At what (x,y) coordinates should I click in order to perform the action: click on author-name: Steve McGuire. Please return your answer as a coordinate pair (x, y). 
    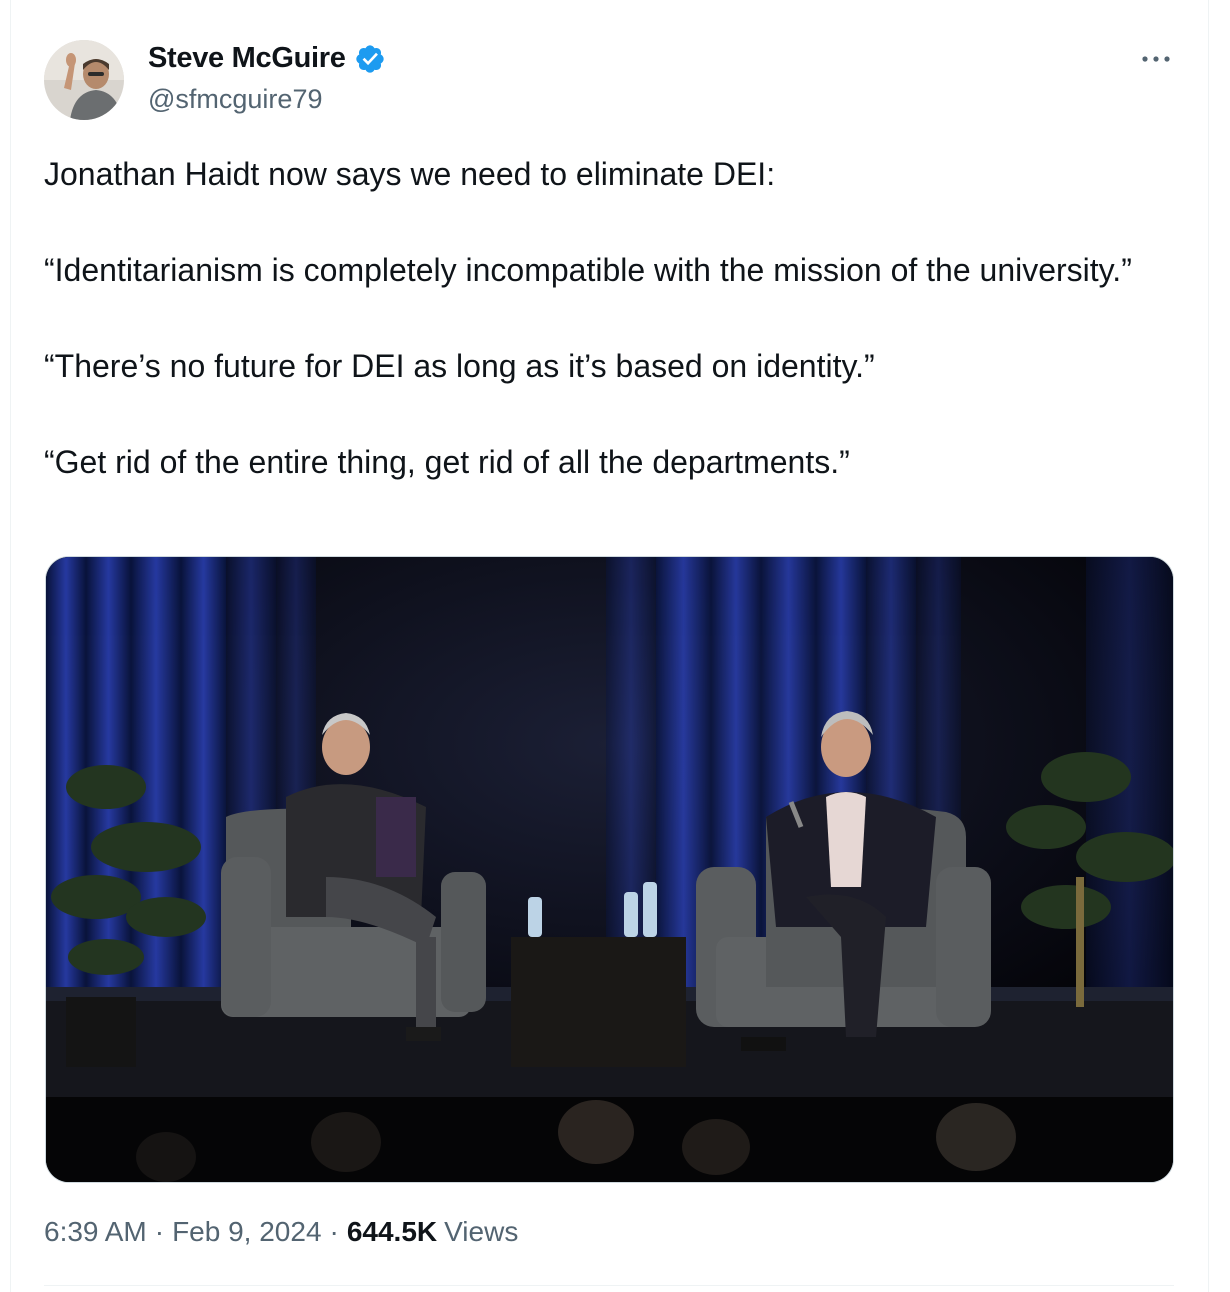
    Looking at the image, I should click on (247, 58).